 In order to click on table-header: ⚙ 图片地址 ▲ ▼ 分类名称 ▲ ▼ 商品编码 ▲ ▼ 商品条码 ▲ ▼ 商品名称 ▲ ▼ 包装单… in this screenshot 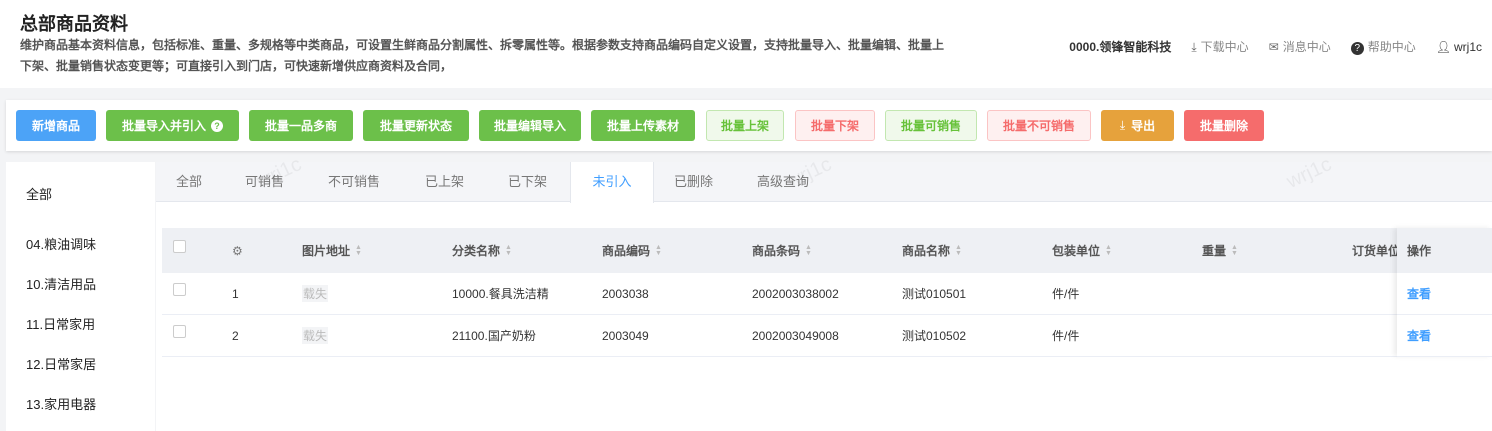, I will do `click(827, 250)`.